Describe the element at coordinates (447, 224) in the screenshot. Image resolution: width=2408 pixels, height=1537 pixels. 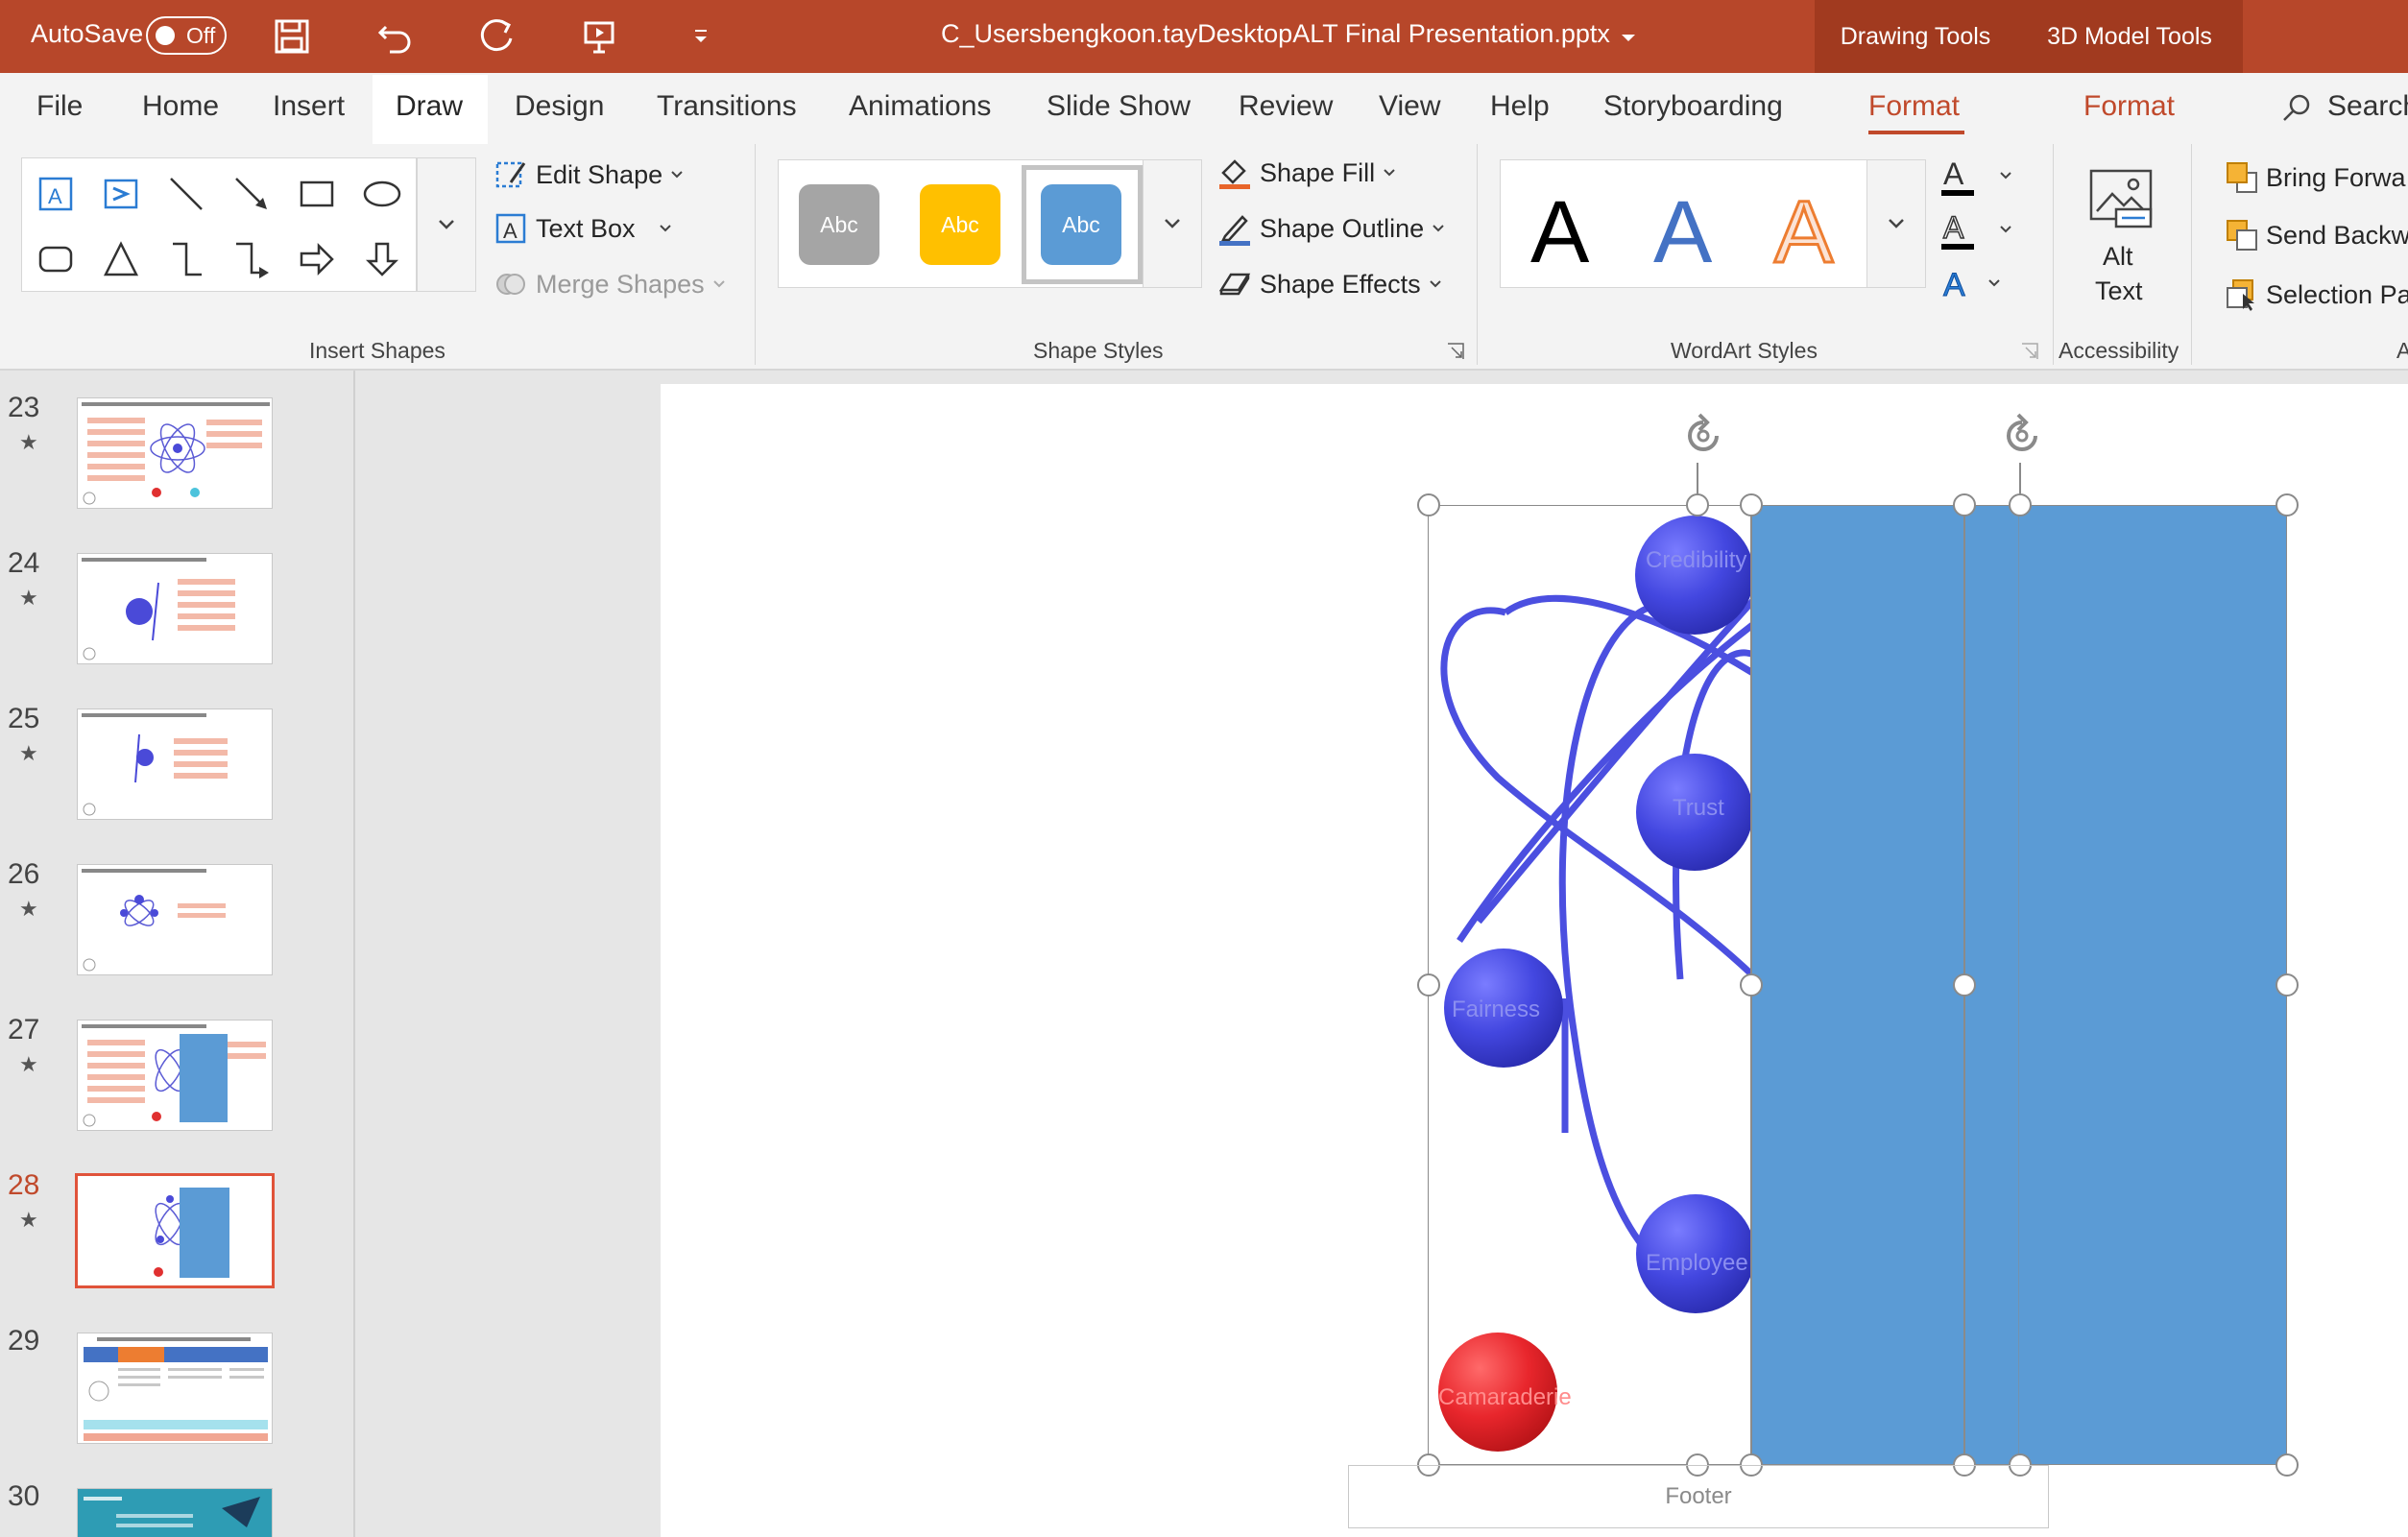
I see `shapes-gallery-more` at that location.